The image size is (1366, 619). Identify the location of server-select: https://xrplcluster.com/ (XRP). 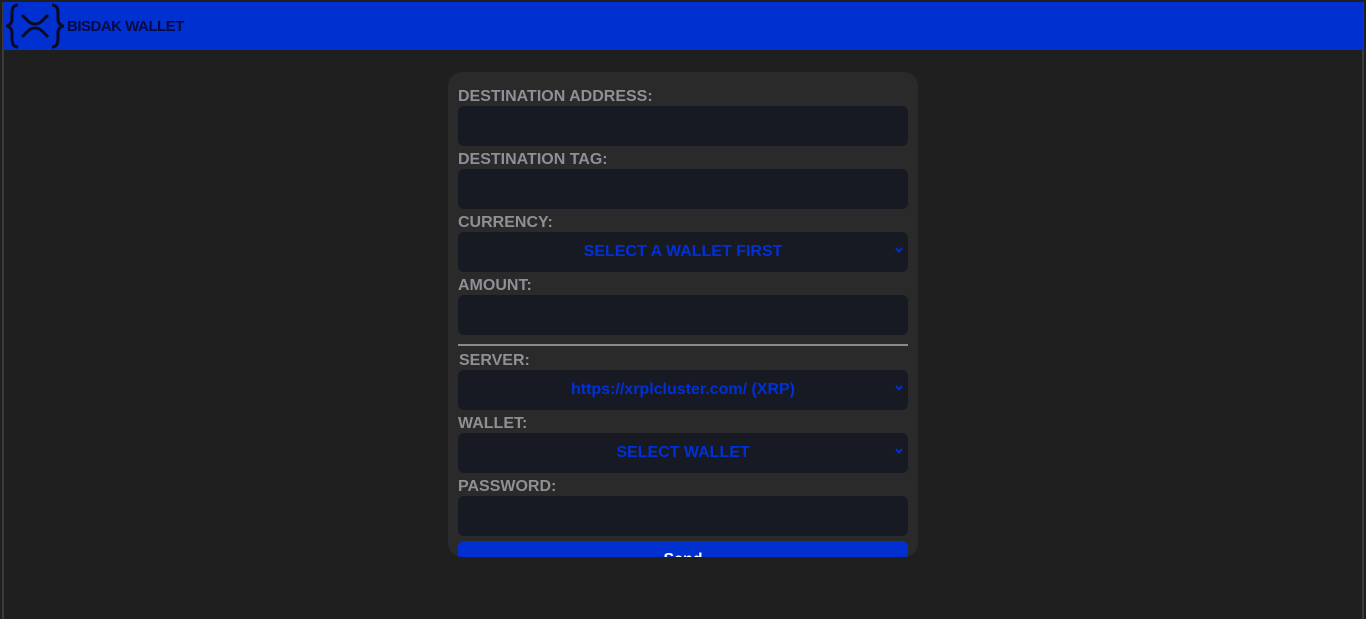
(683, 390).